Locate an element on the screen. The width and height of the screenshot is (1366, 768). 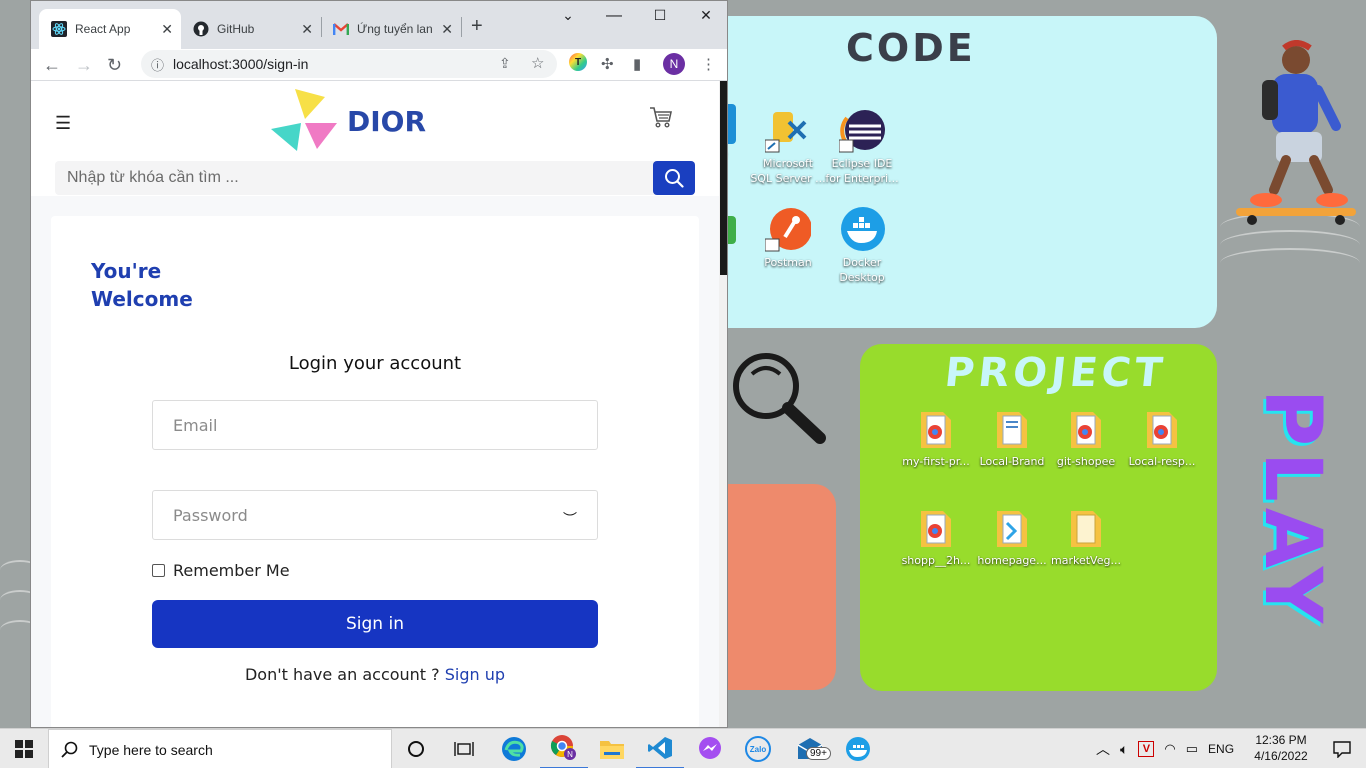
search-button is located at coordinates (674, 178).